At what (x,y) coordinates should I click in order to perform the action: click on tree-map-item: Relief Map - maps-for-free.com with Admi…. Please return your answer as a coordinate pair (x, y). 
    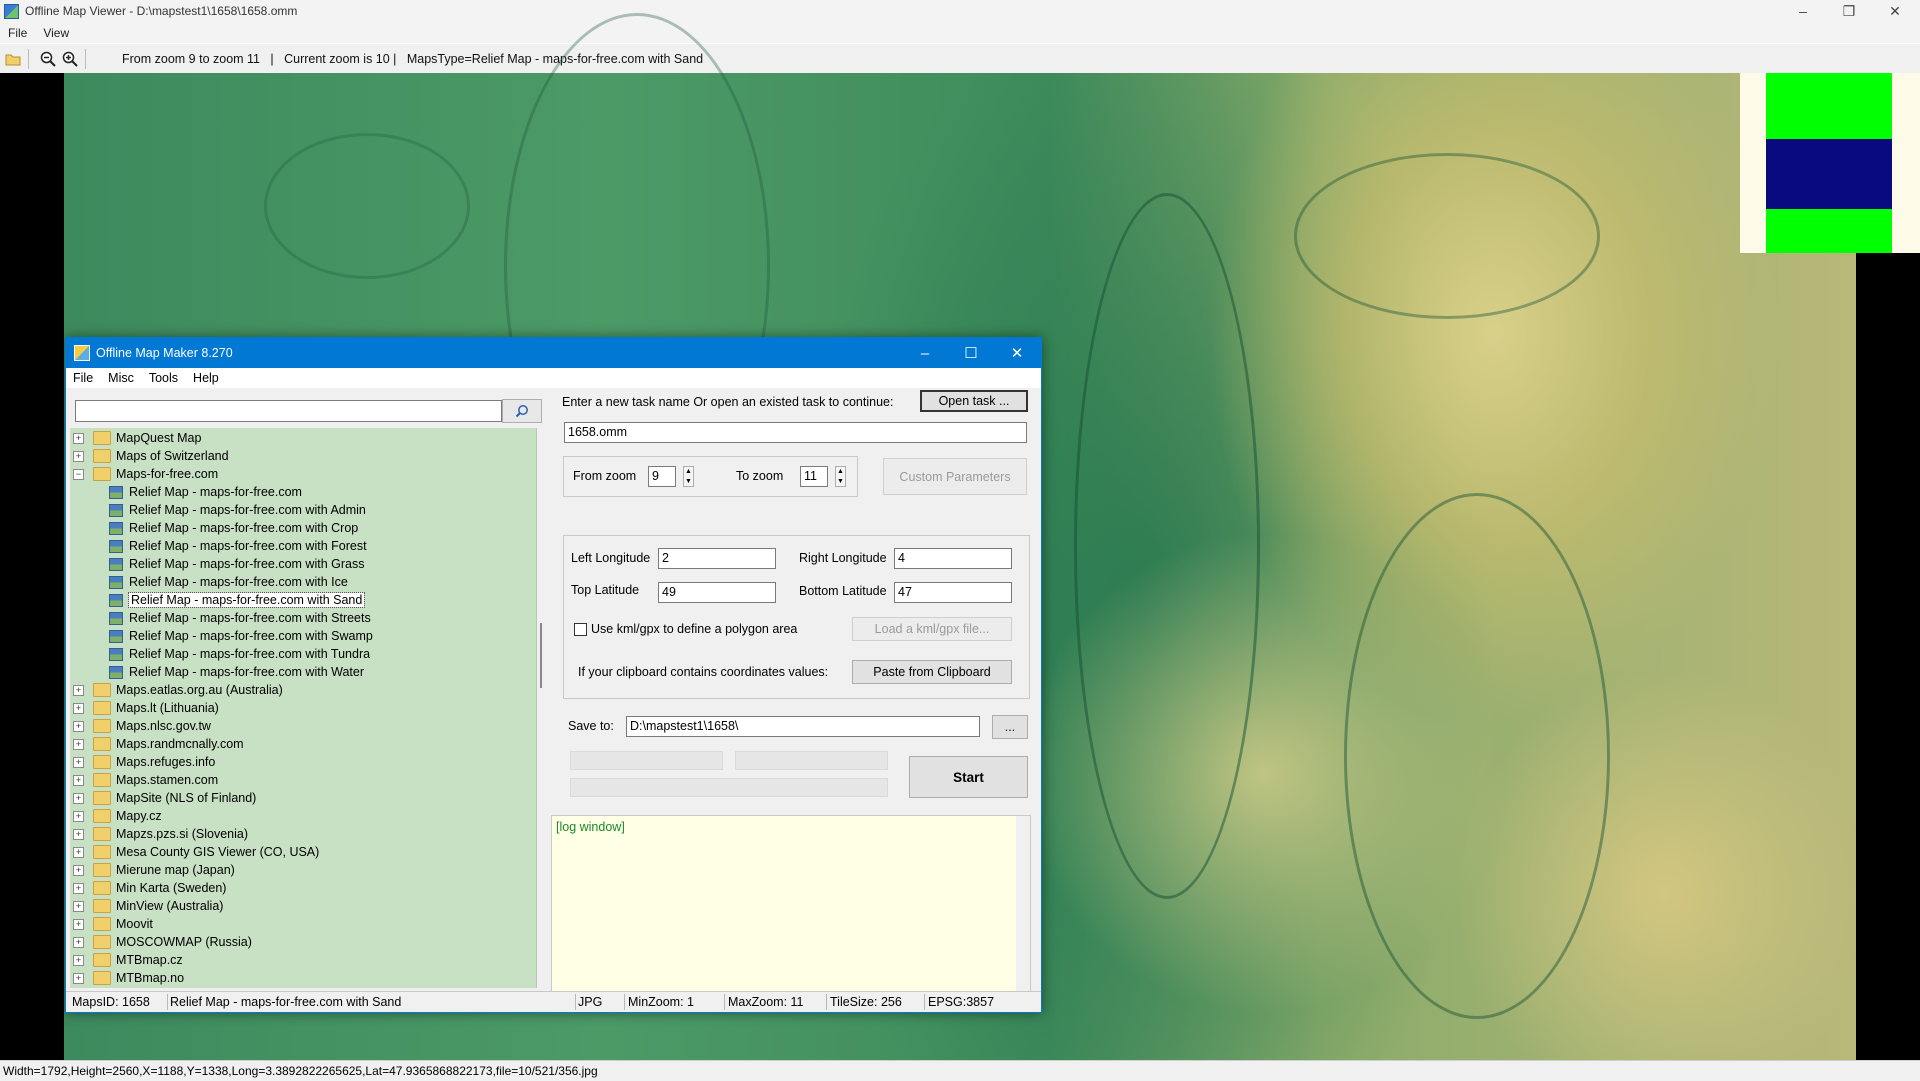
    Looking at the image, I should click on (218, 510).